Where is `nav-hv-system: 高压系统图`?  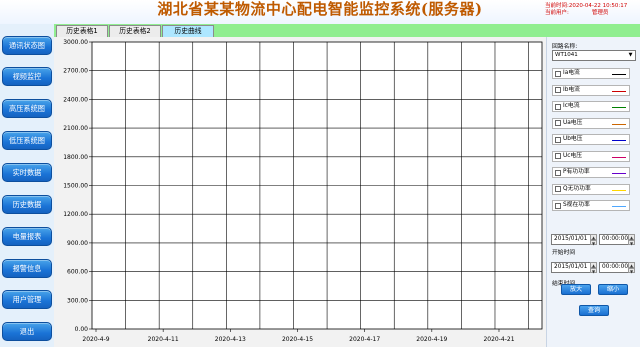 nav-hv-system: 高压系统图 is located at coordinates (27, 108).